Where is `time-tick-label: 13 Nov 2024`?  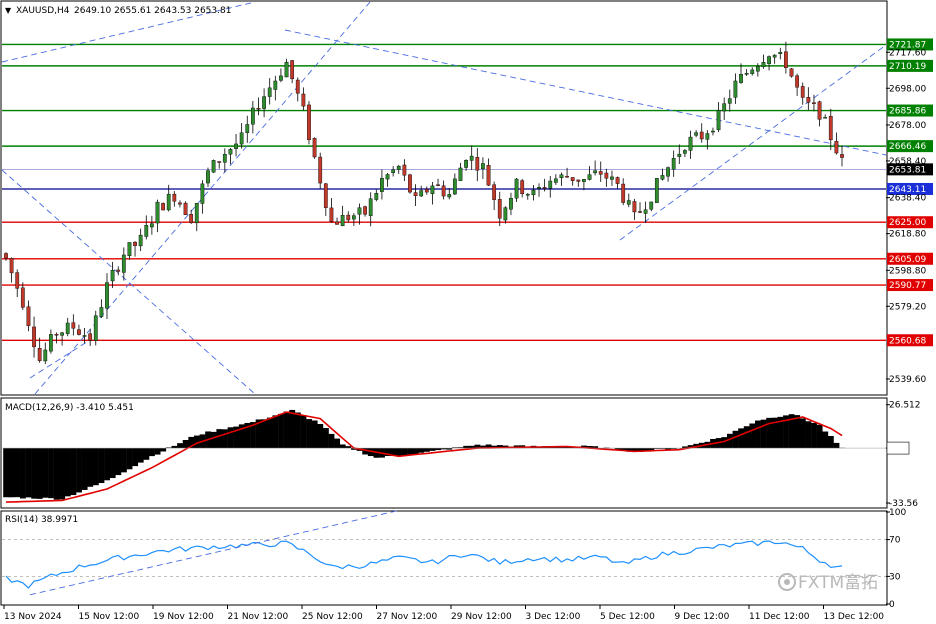
time-tick-label: 13 Nov 2024 is located at coordinates (33, 617).